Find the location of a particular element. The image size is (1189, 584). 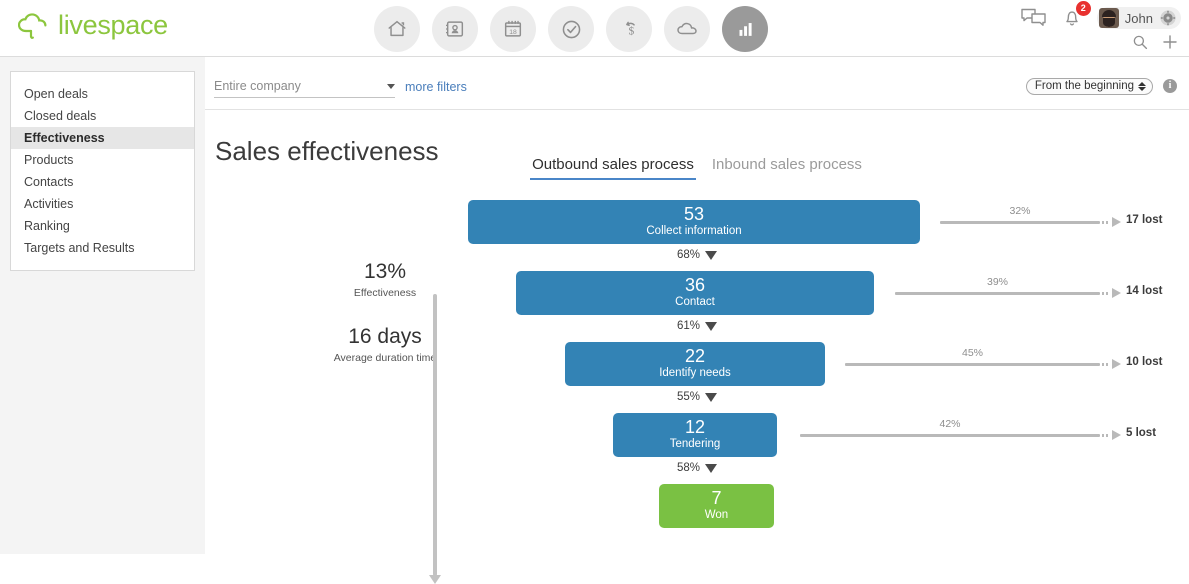

check-circle-icon is located at coordinates (571, 29).